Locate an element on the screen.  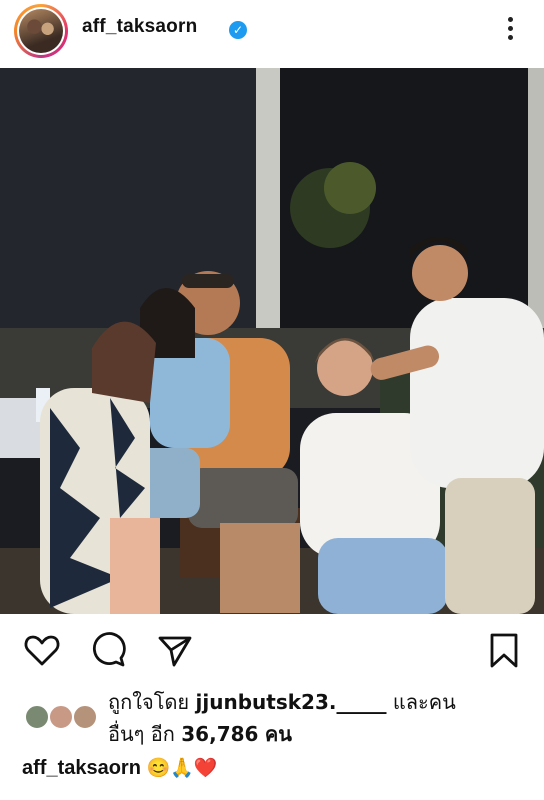
avatar-inner is located at coordinates (41, 31).